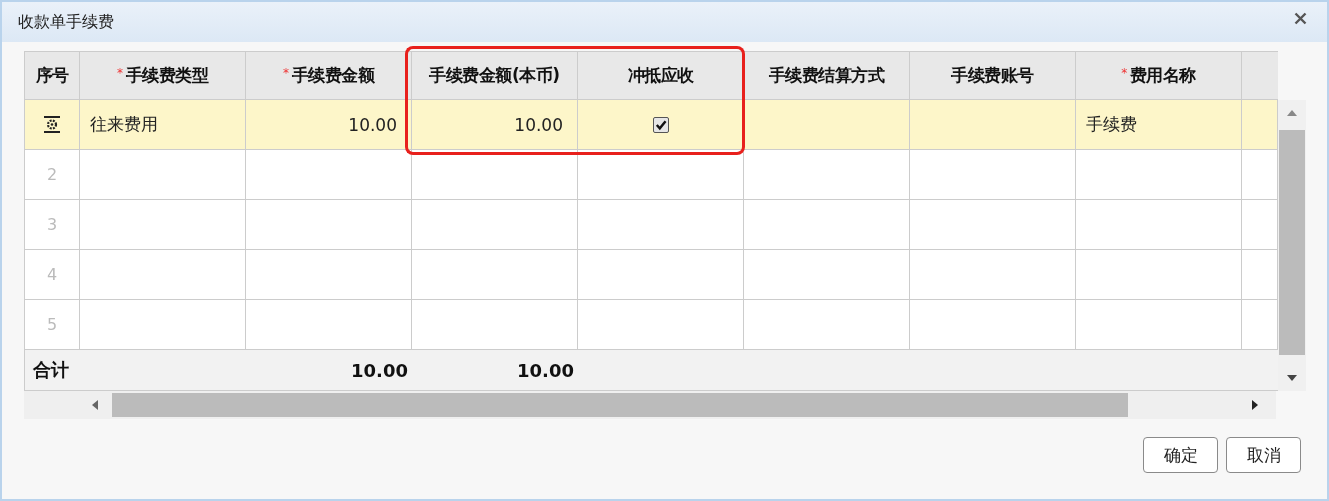 This screenshot has width=1329, height=501. What do you see at coordinates (494, 75) in the screenshot?
I see `column-title: 手续费金额(本币)` at bounding box center [494, 75].